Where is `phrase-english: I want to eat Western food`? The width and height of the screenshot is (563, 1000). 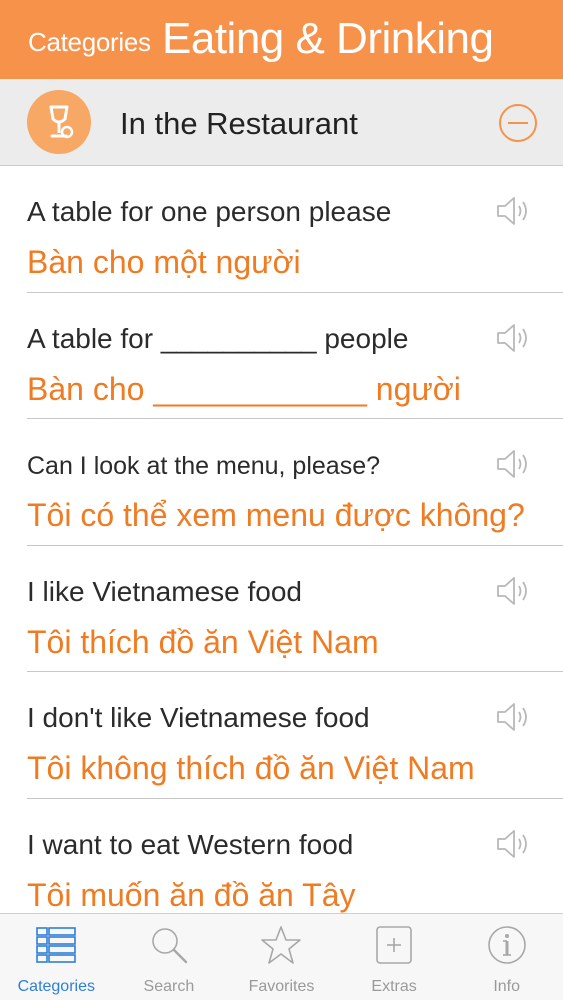
phrase-english: I want to eat Western food is located at coordinates (190, 844).